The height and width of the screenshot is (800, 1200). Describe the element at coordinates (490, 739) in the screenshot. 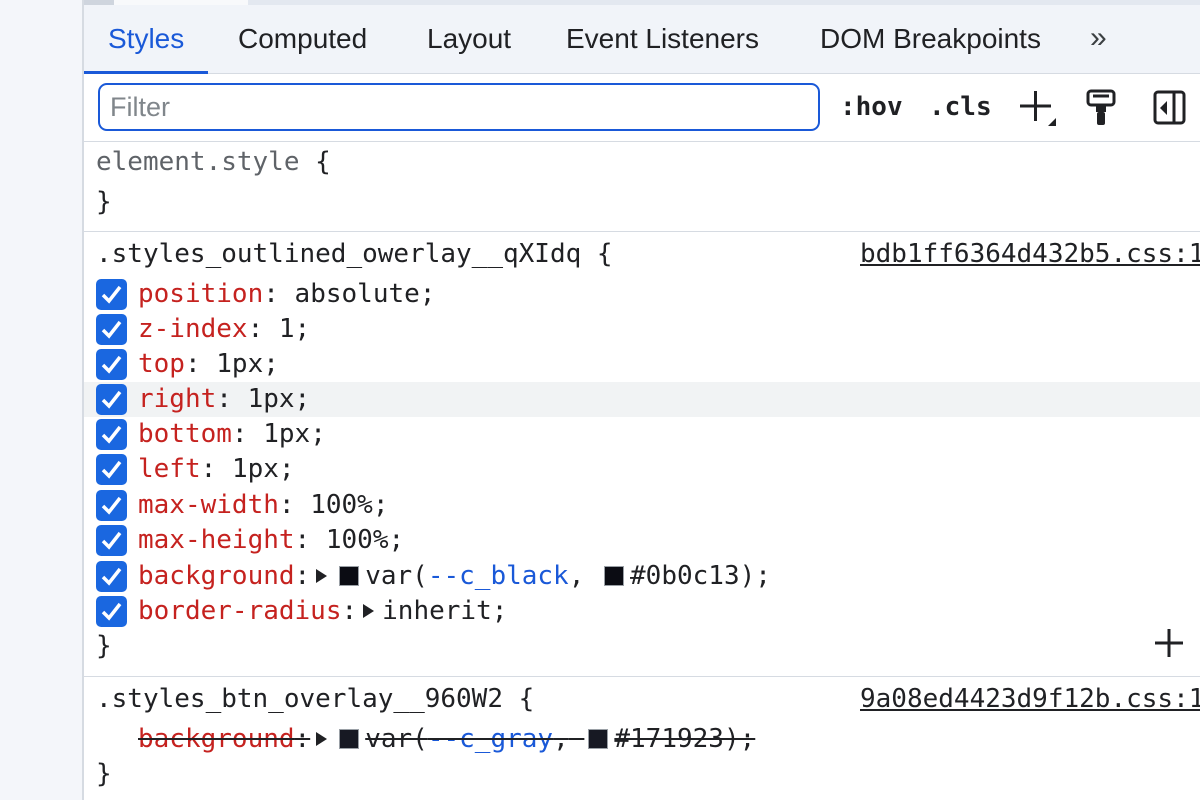

I see `css-variable: --c_gray` at that location.